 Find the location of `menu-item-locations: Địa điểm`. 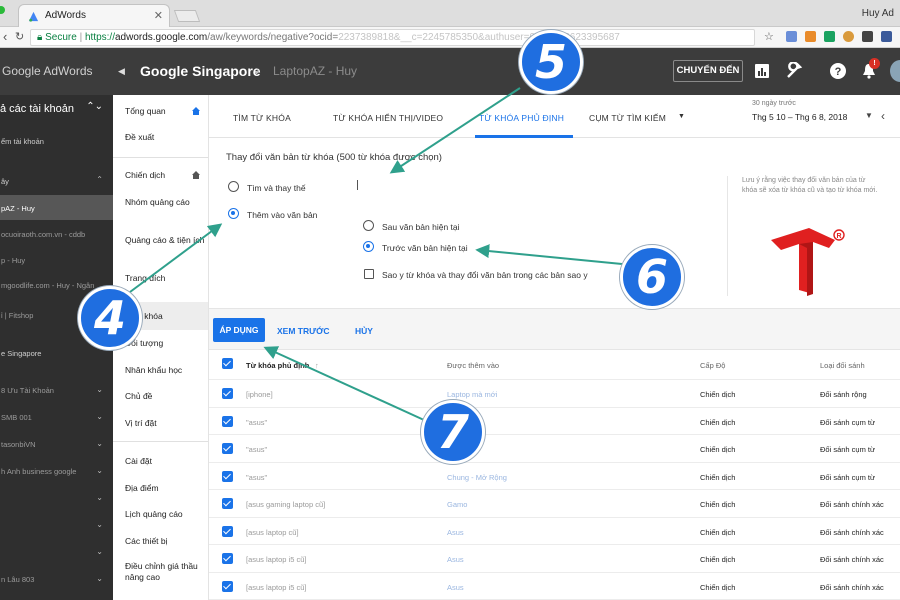

menu-item-locations: Địa điểm is located at coordinates (165, 488).